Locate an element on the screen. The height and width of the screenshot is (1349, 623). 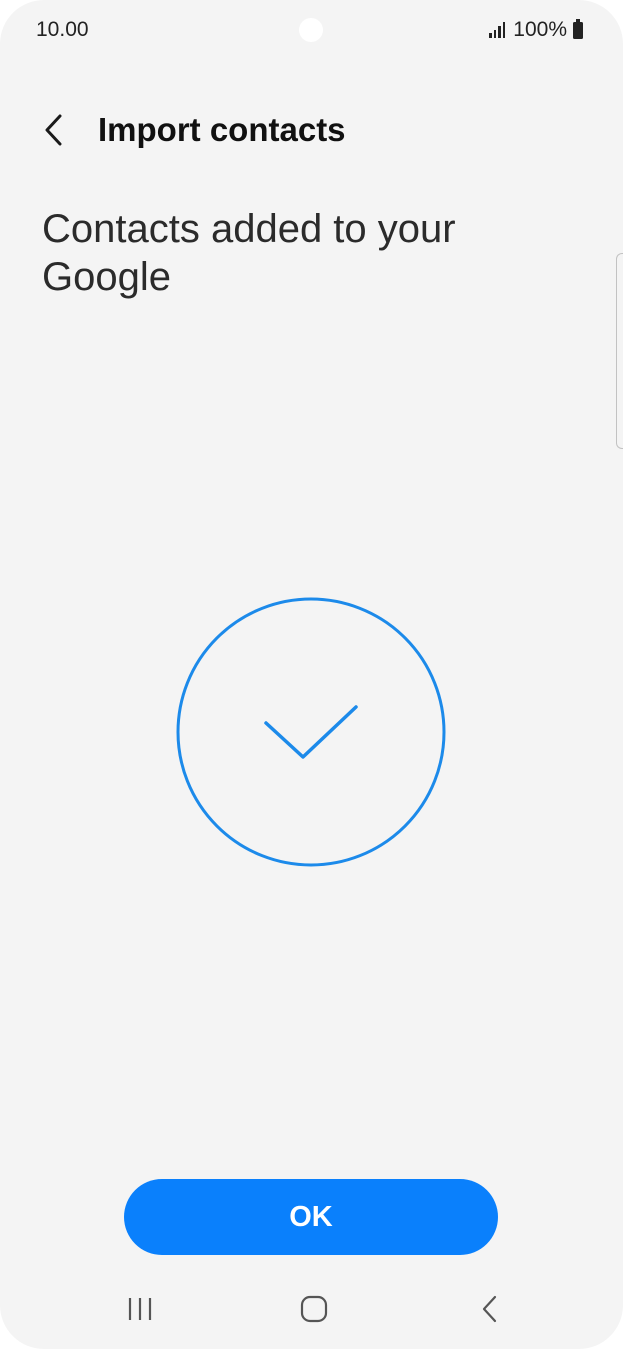
chevron-left-icon is located at coordinates (53, 130).